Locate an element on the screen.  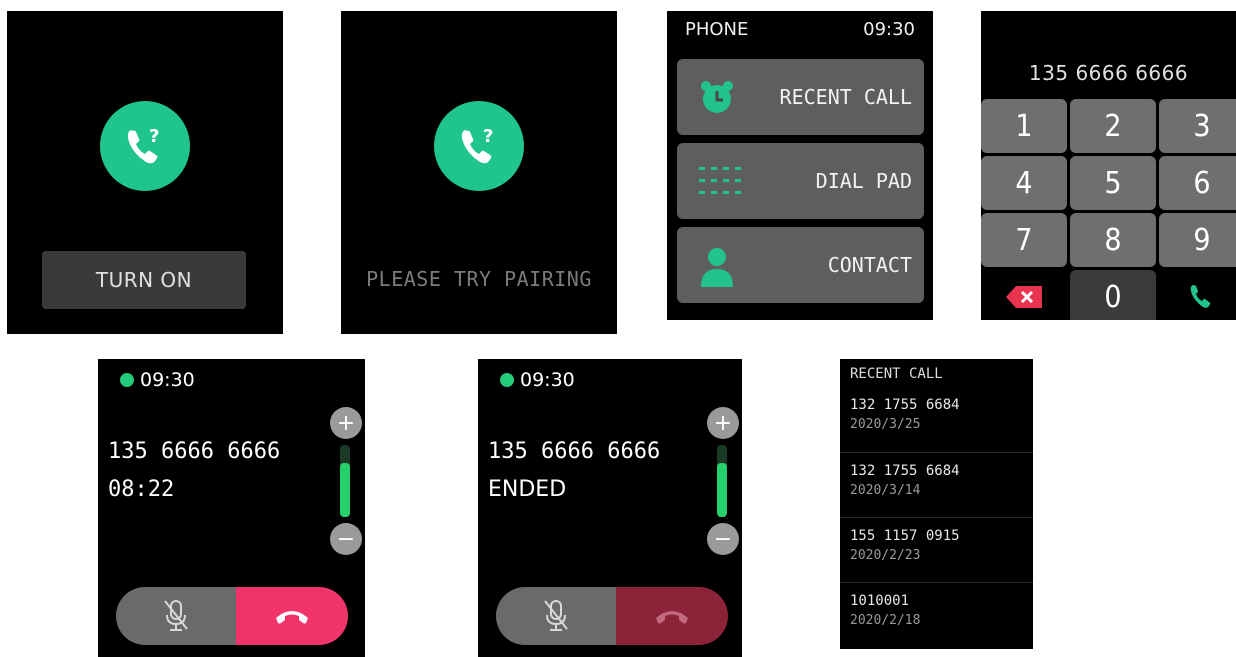
menu-item-recent-call: RECENT CALL is located at coordinates (800, 97).